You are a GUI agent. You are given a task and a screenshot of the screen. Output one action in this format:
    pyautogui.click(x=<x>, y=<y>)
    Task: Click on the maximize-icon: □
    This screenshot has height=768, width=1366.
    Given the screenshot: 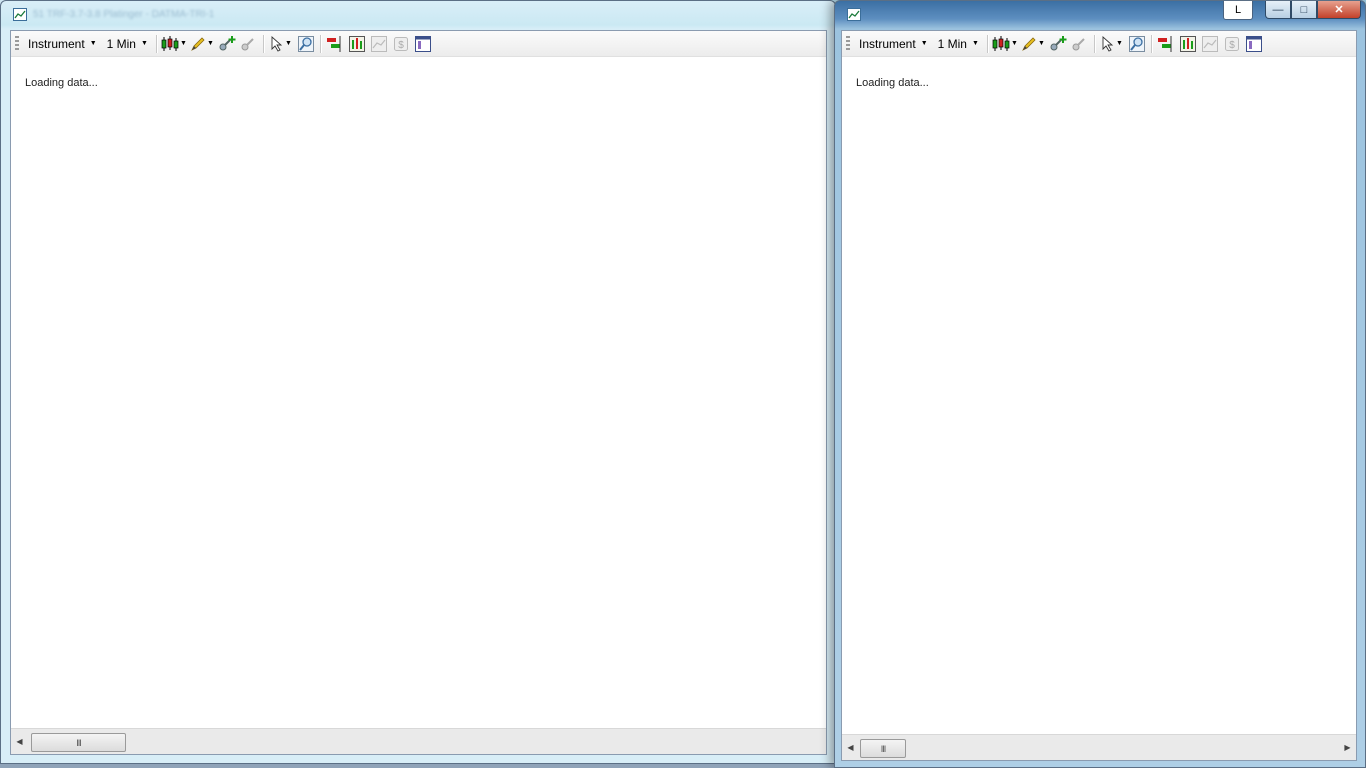 What is the action you would take?
    pyautogui.click(x=1304, y=9)
    